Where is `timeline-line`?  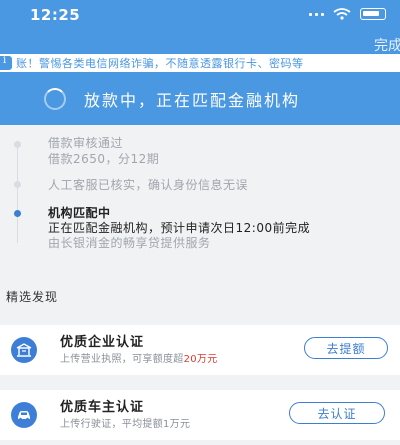
timeline-line is located at coordinates (17, 193).